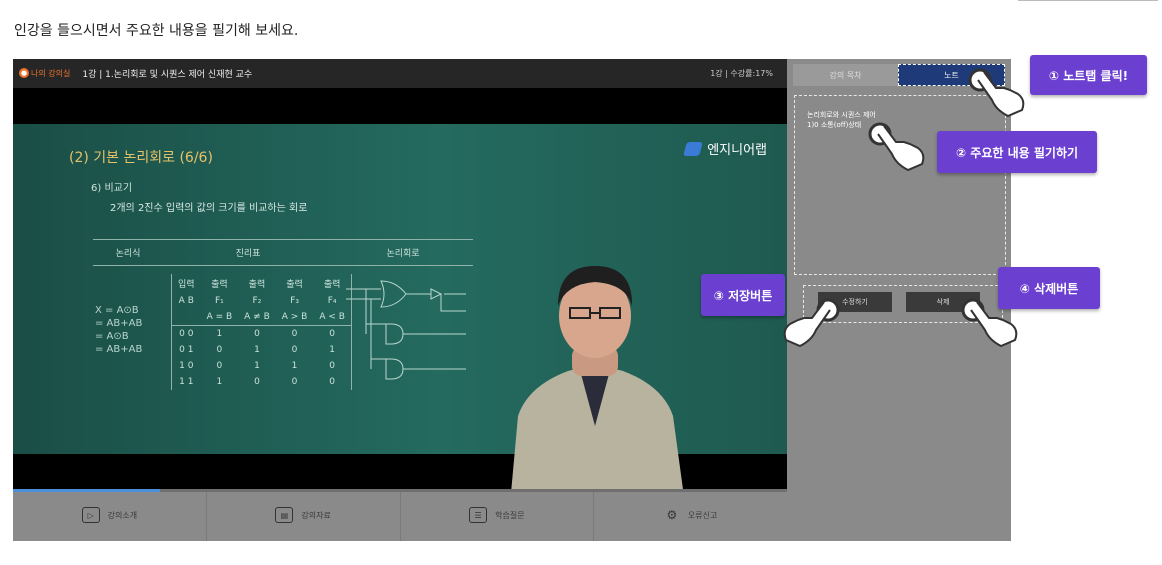 This screenshot has width=1162, height=565. What do you see at coordinates (316, 515) in the screenshot?
I see `menu-label: 강의자료` at bounding box center [316, 515].